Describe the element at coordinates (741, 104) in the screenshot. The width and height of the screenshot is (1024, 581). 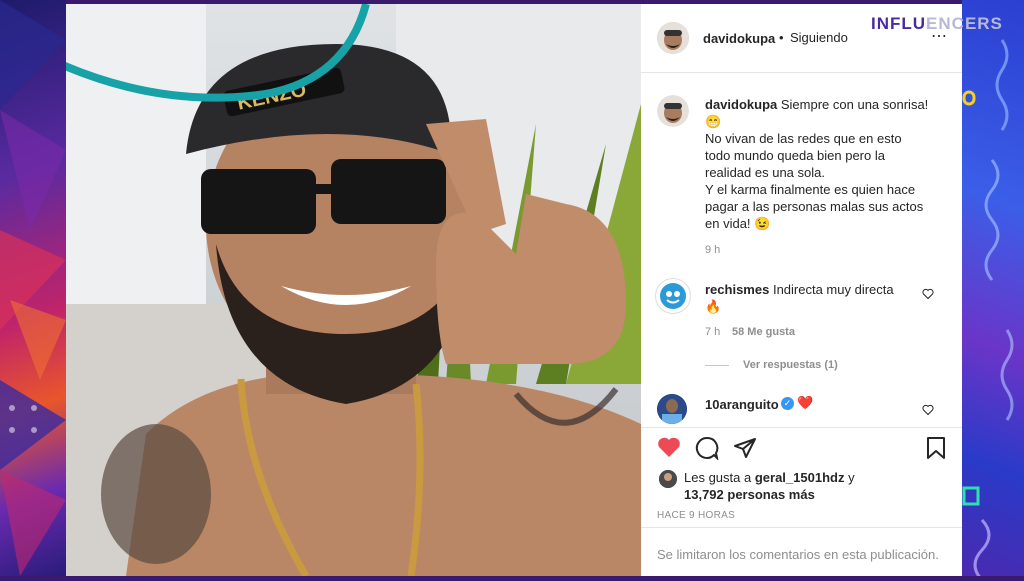
I see `caption-username: davidokupa` at that location.